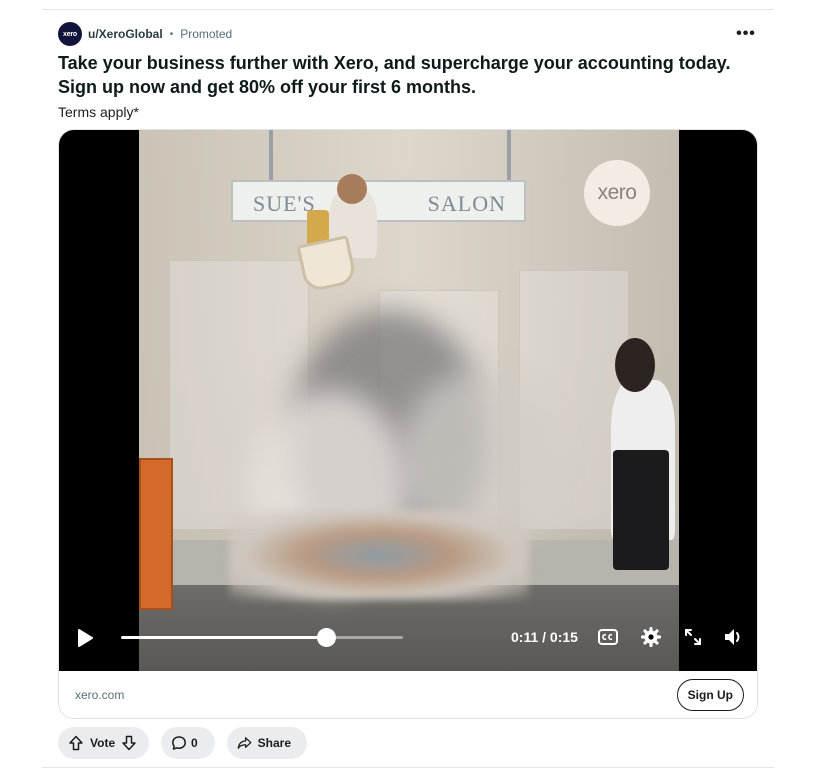  I want to click on sign-up-button: Sign Up, so click(710, 695).